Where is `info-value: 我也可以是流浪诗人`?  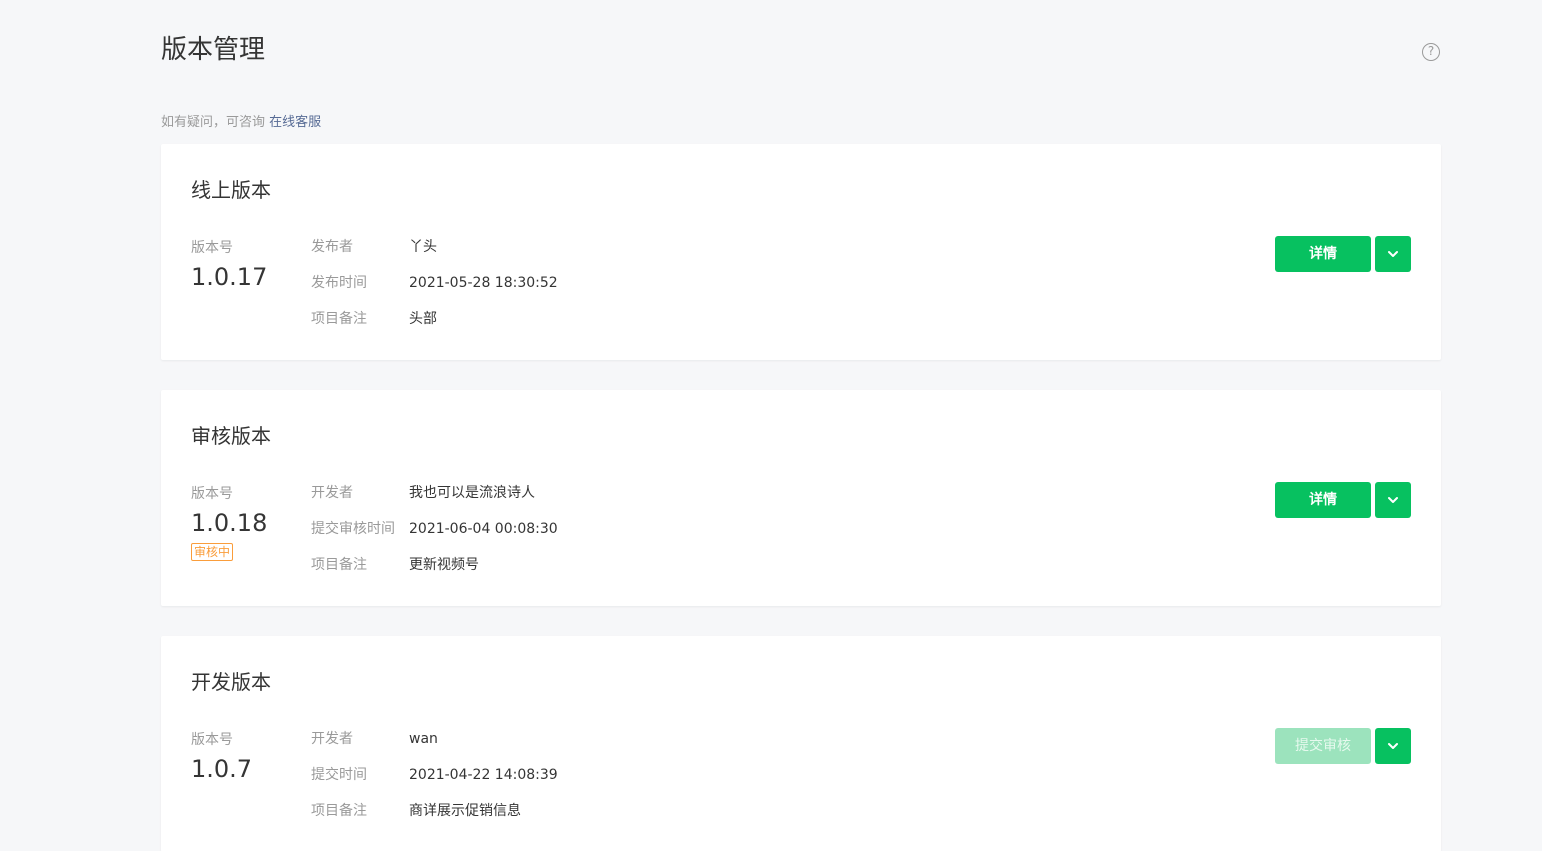
info-value: 我也可以是流浪诗人 is located at coordinates (472, 493).